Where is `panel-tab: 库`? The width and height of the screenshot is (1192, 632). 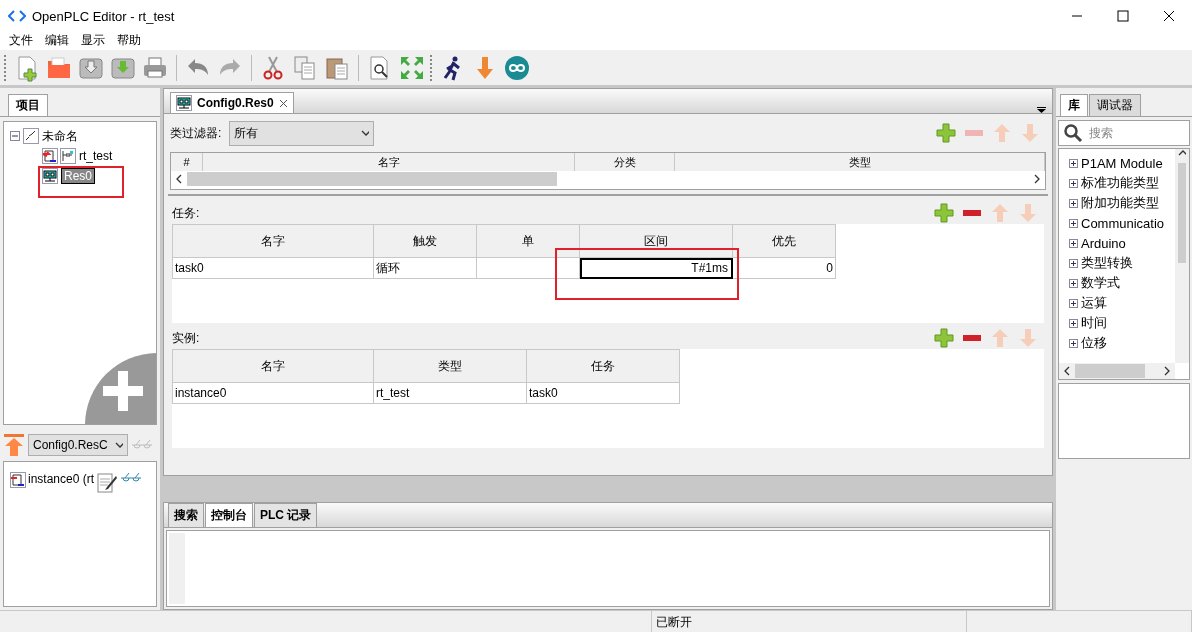 panel-tab: 库 is located at coordinates (1074, 105).